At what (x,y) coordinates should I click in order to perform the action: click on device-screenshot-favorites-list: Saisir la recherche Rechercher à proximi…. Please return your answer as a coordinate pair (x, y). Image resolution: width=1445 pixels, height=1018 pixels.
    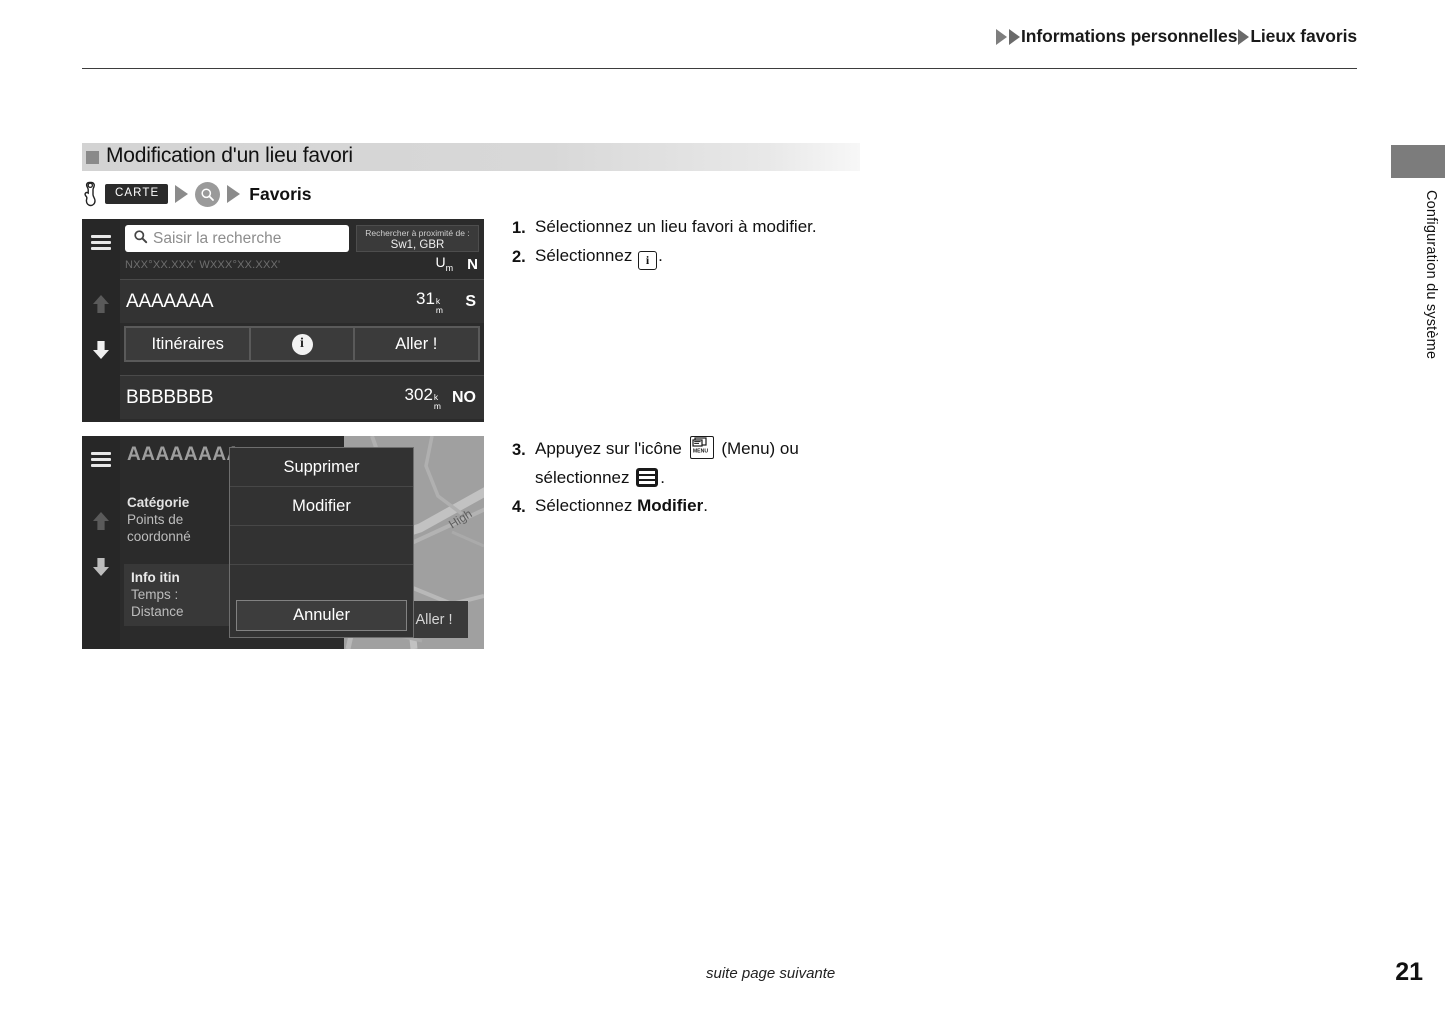
    Looking at the image, I should click on (283, 320).